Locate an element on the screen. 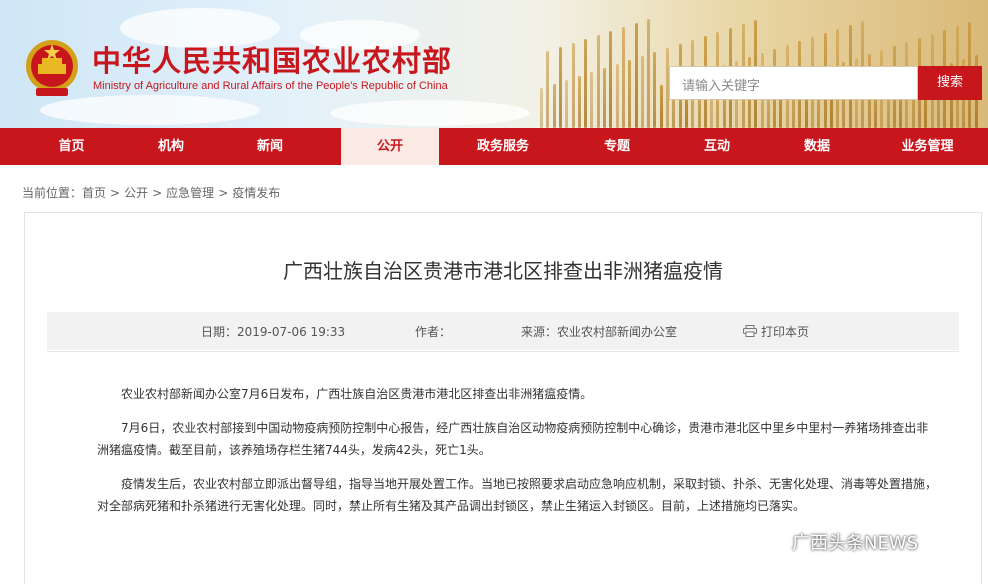 This screenshot has height=584, width=988. nav-item-public: 公开 is located at coordinates (390, 146).